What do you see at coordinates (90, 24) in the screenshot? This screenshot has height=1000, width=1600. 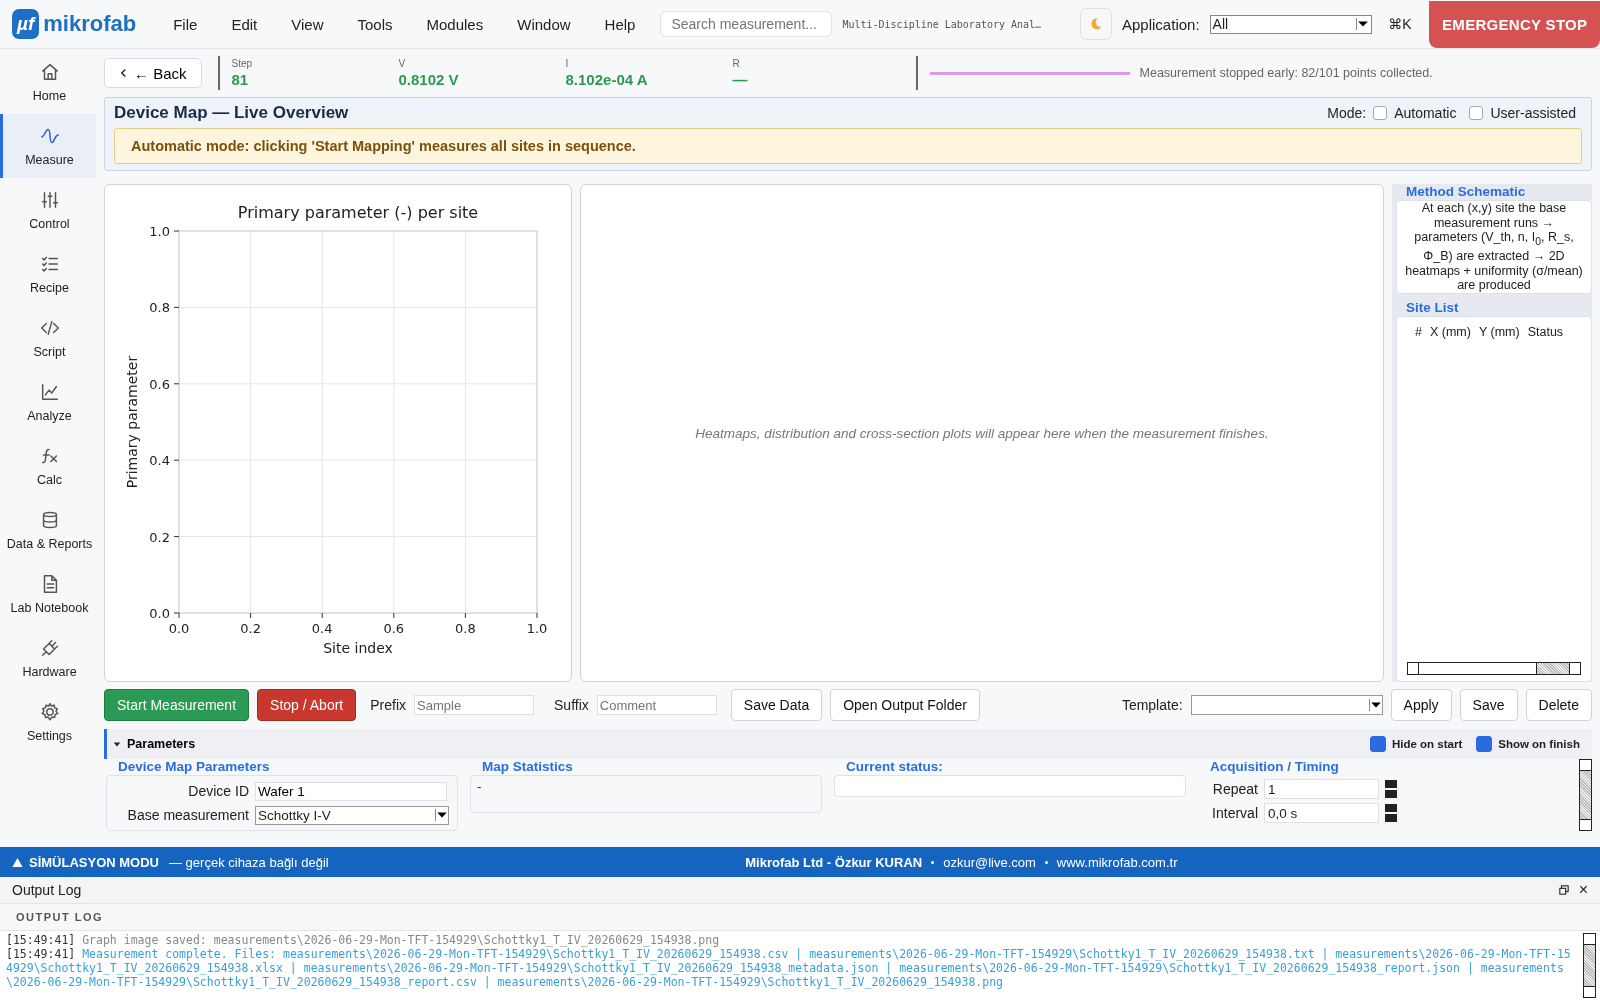 I see `logo-text: mikrofab` at bounding box center [90, 24].